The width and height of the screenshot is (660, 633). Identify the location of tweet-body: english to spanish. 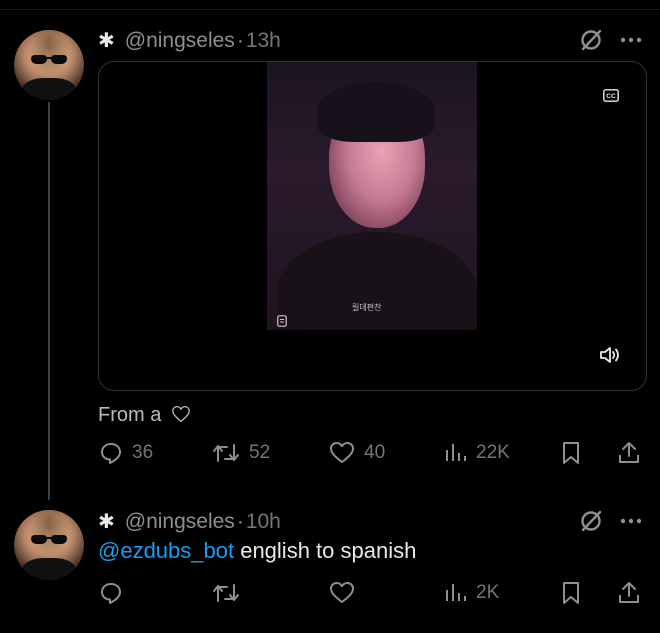
(325, 550).